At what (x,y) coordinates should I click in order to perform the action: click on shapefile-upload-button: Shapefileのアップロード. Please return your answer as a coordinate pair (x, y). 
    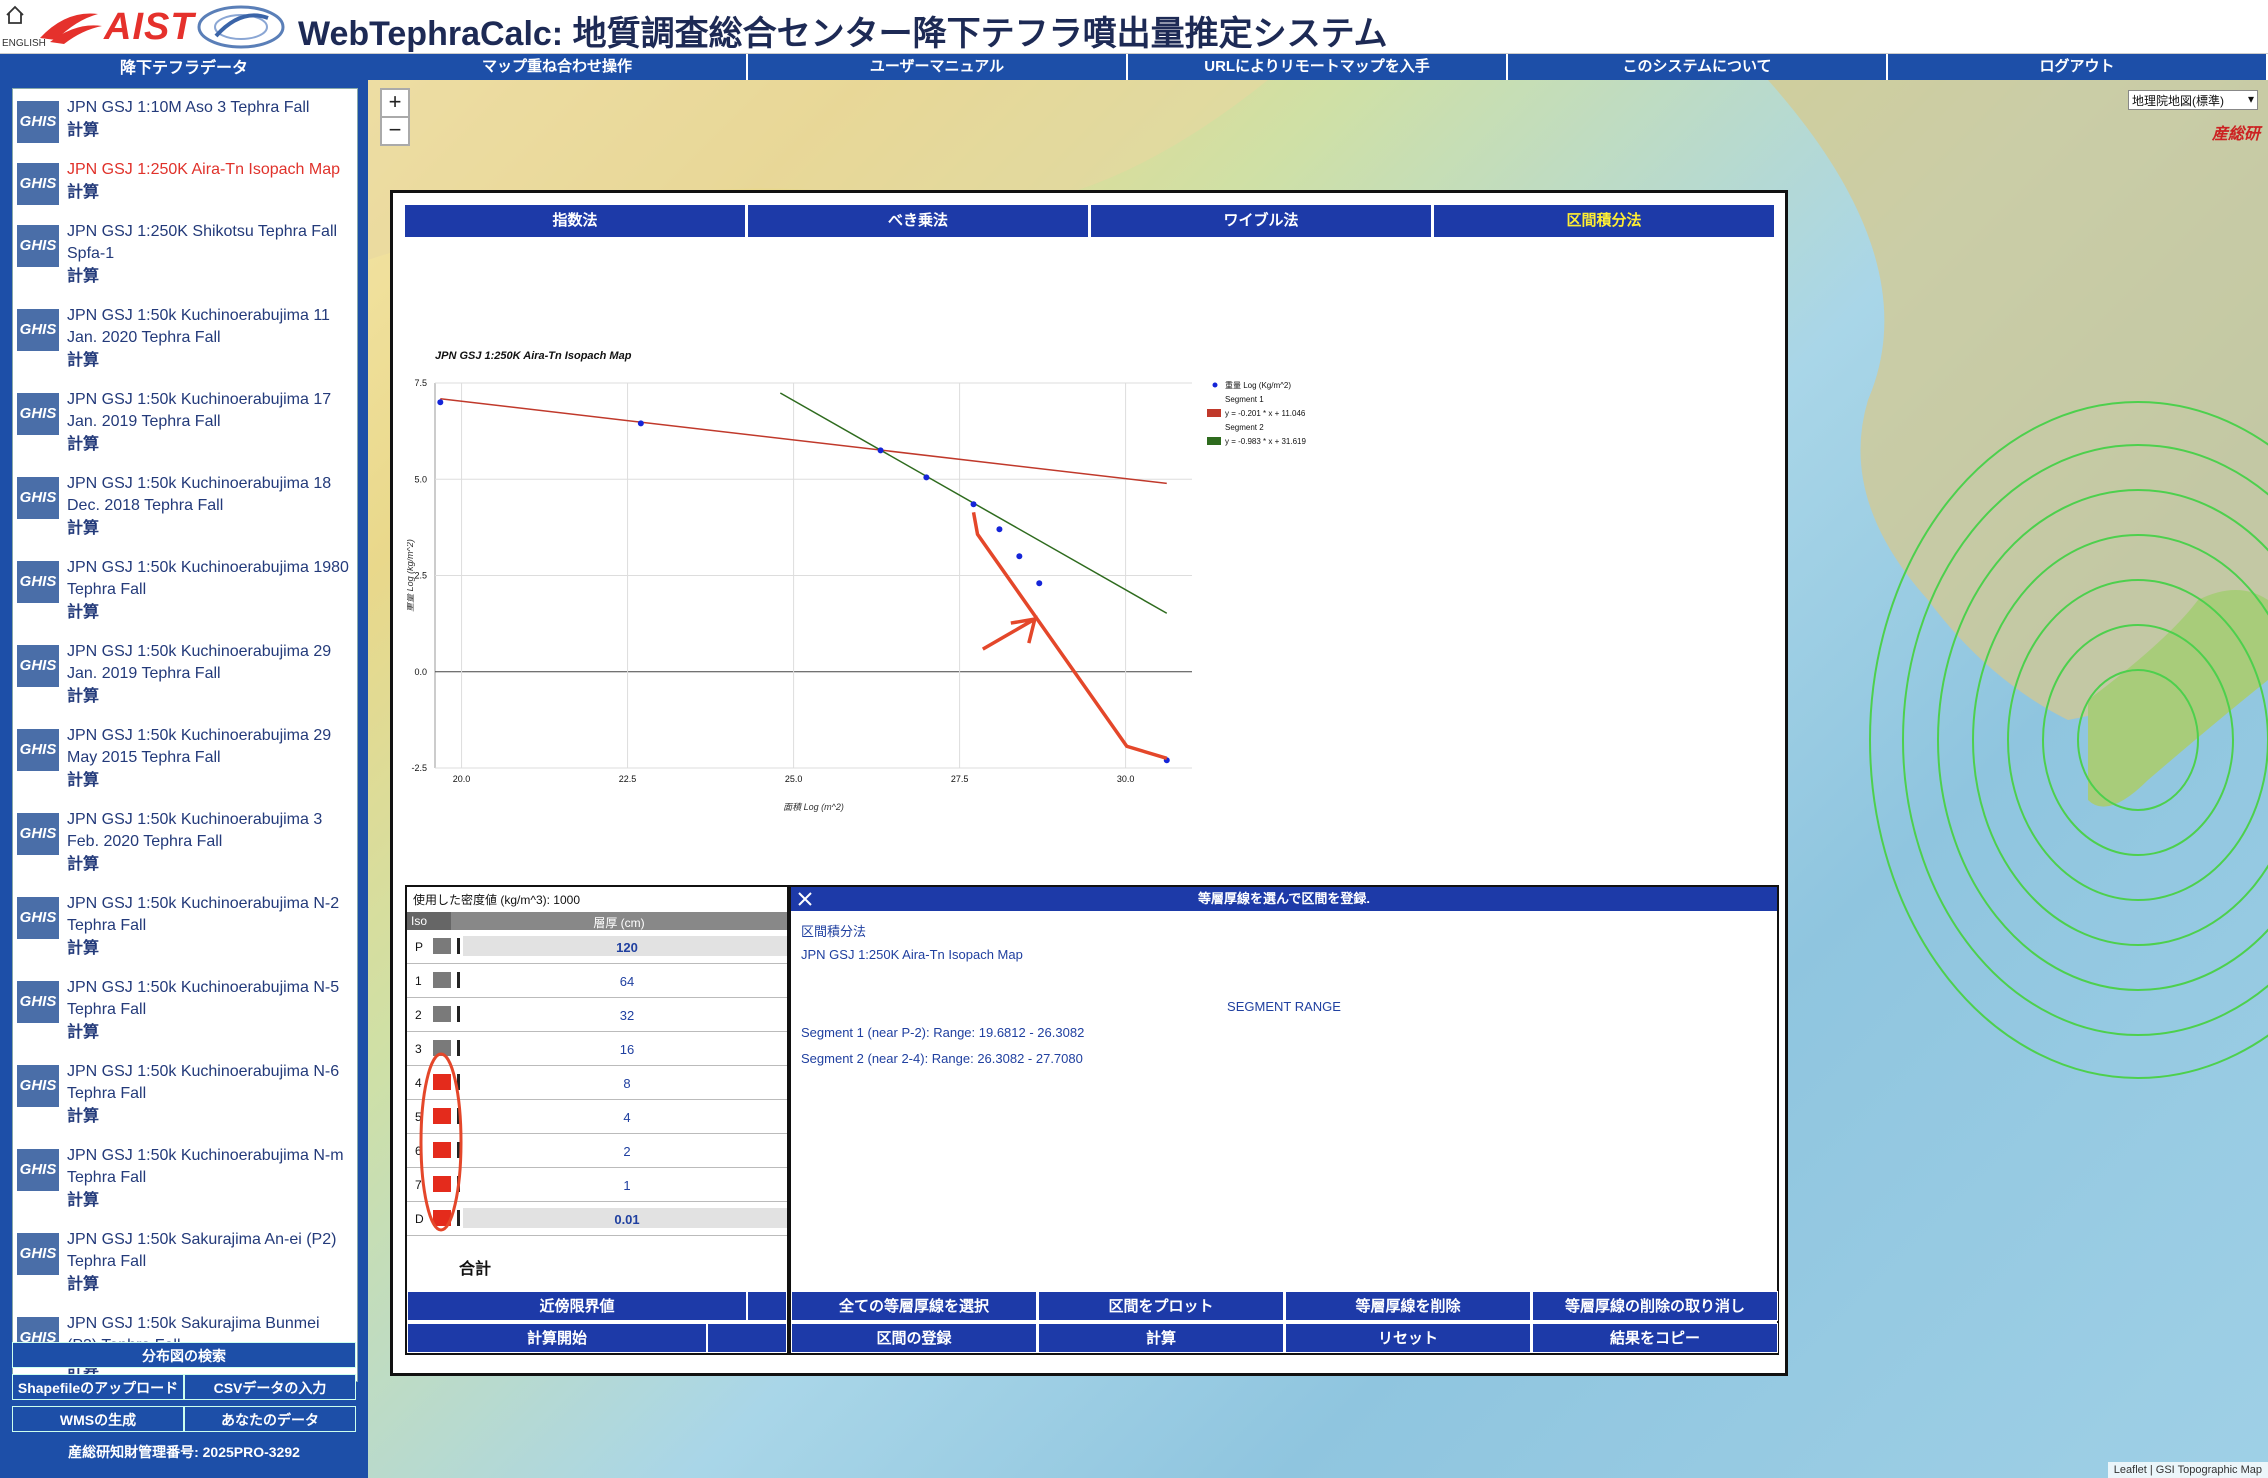
    Looking at the image, I should click on (98, 1387).